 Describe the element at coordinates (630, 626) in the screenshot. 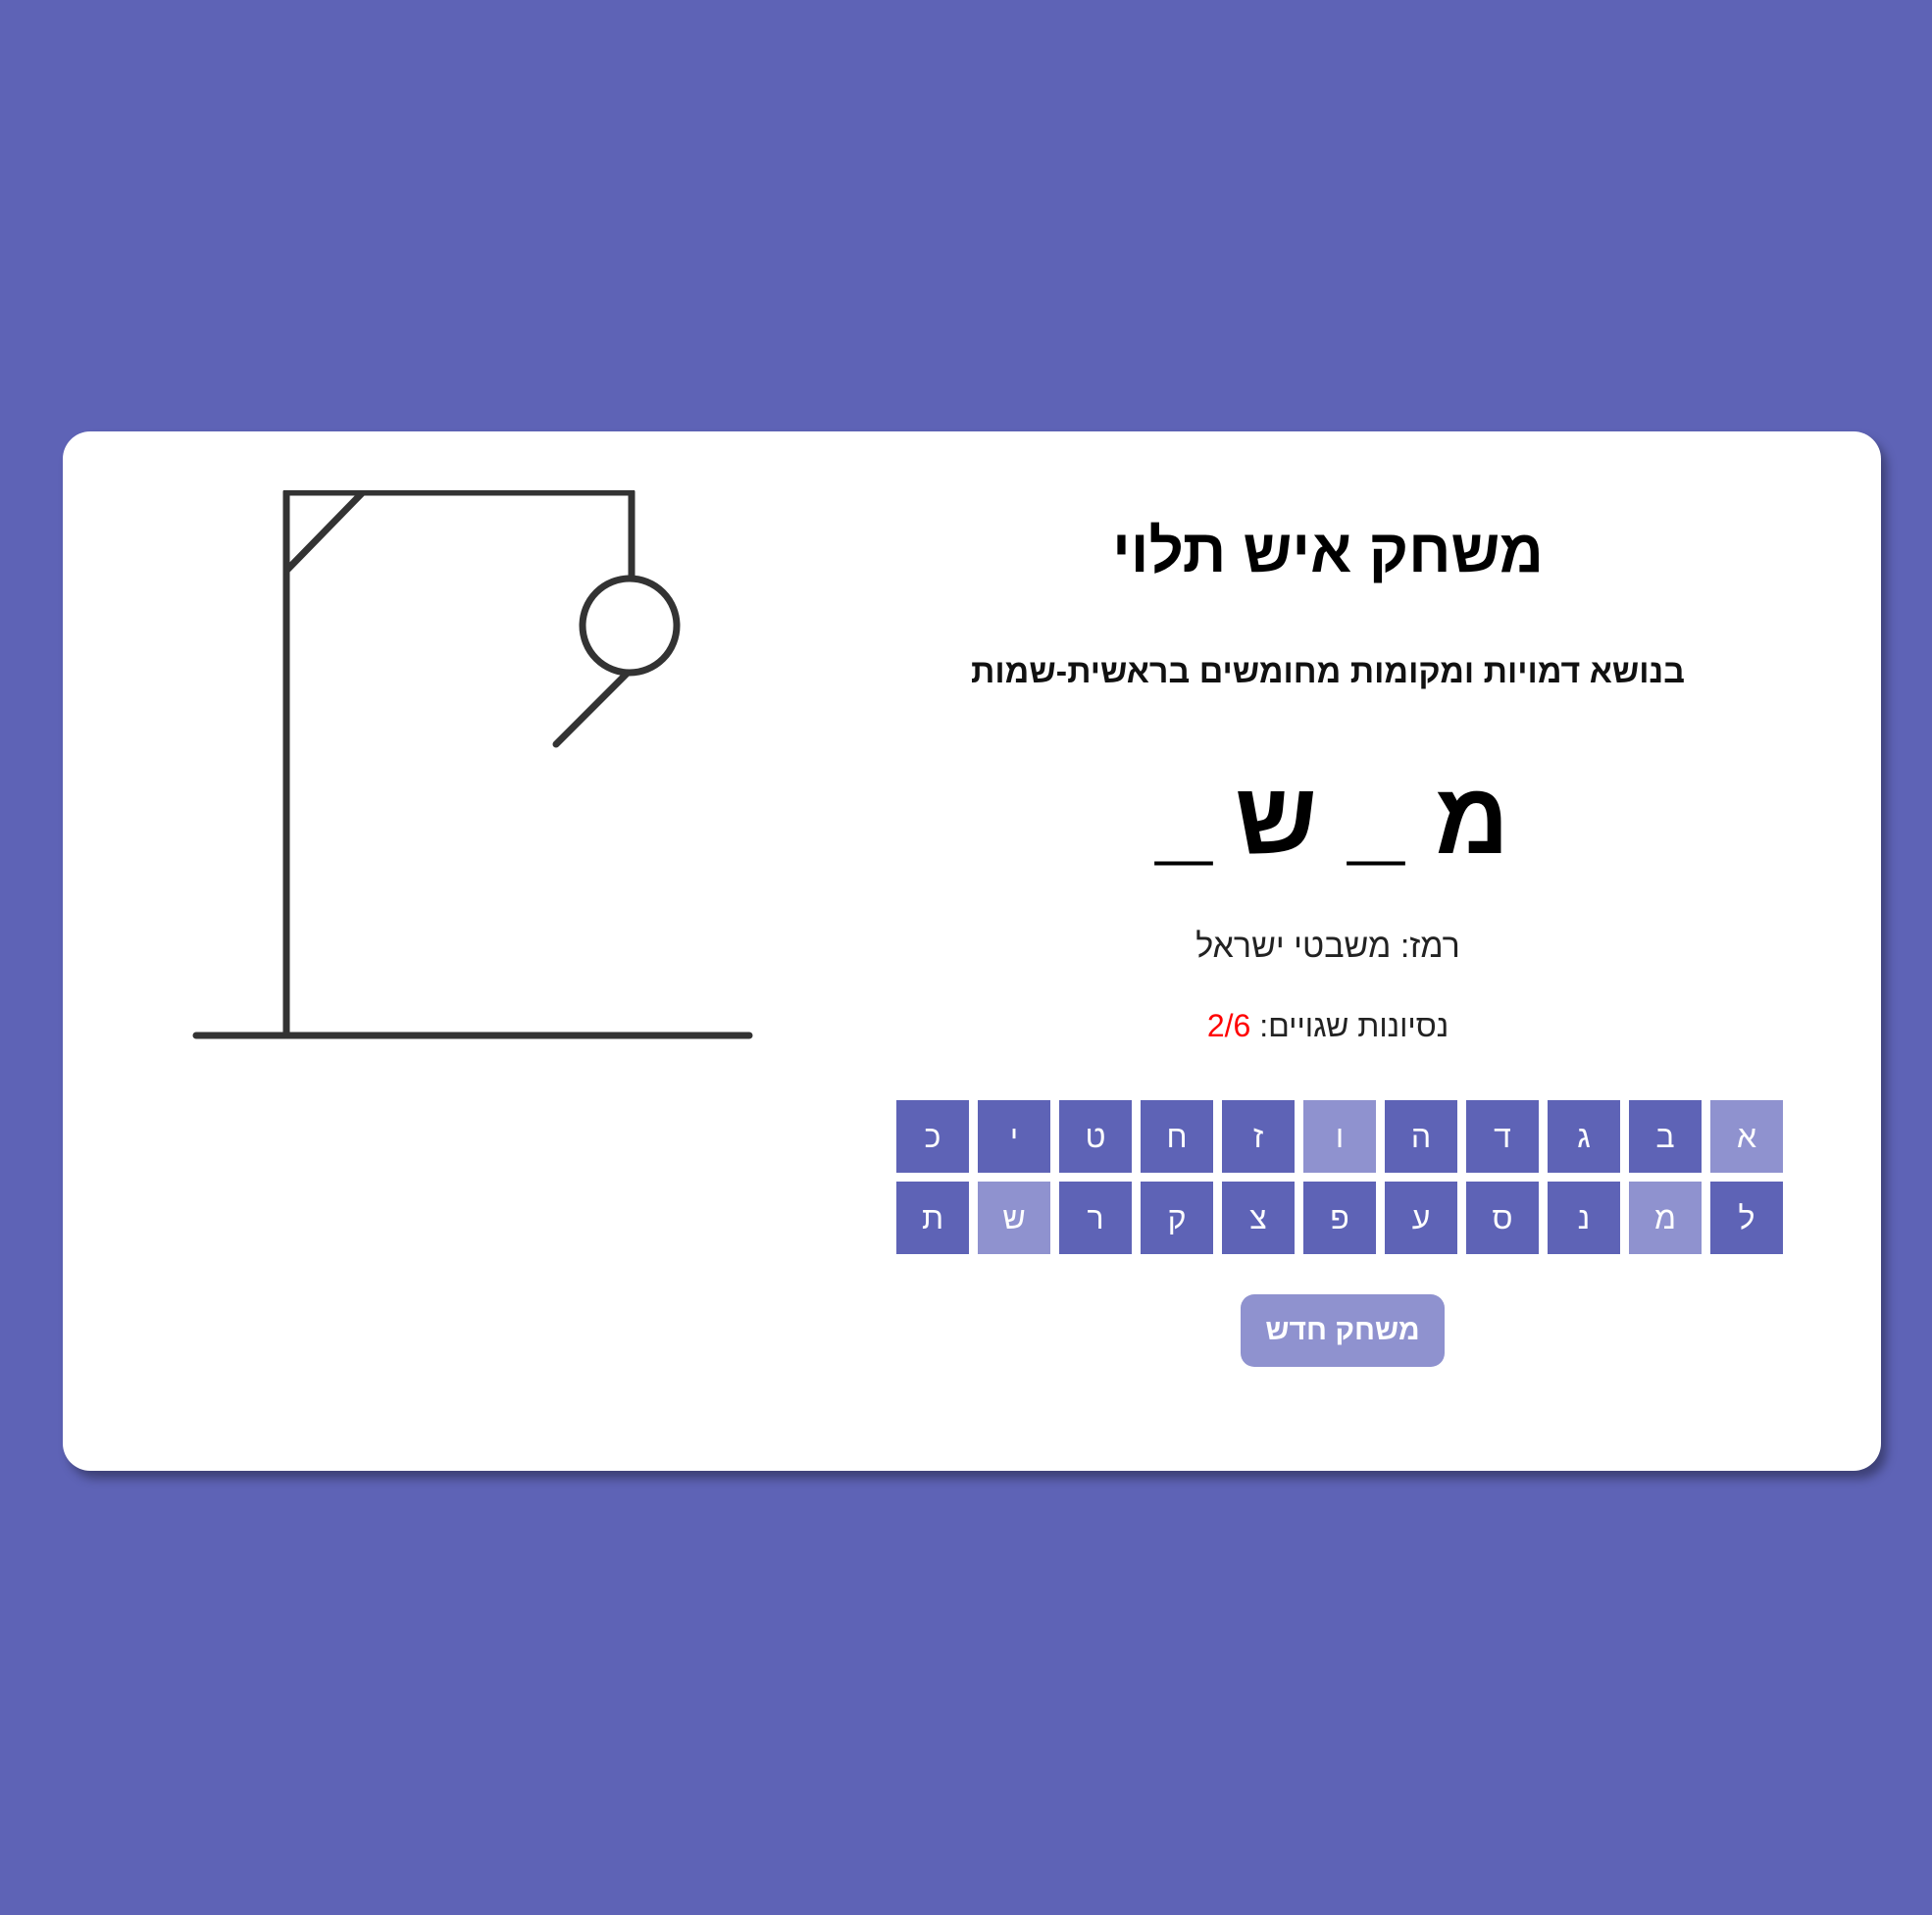

I see `hangman-head` at that location.